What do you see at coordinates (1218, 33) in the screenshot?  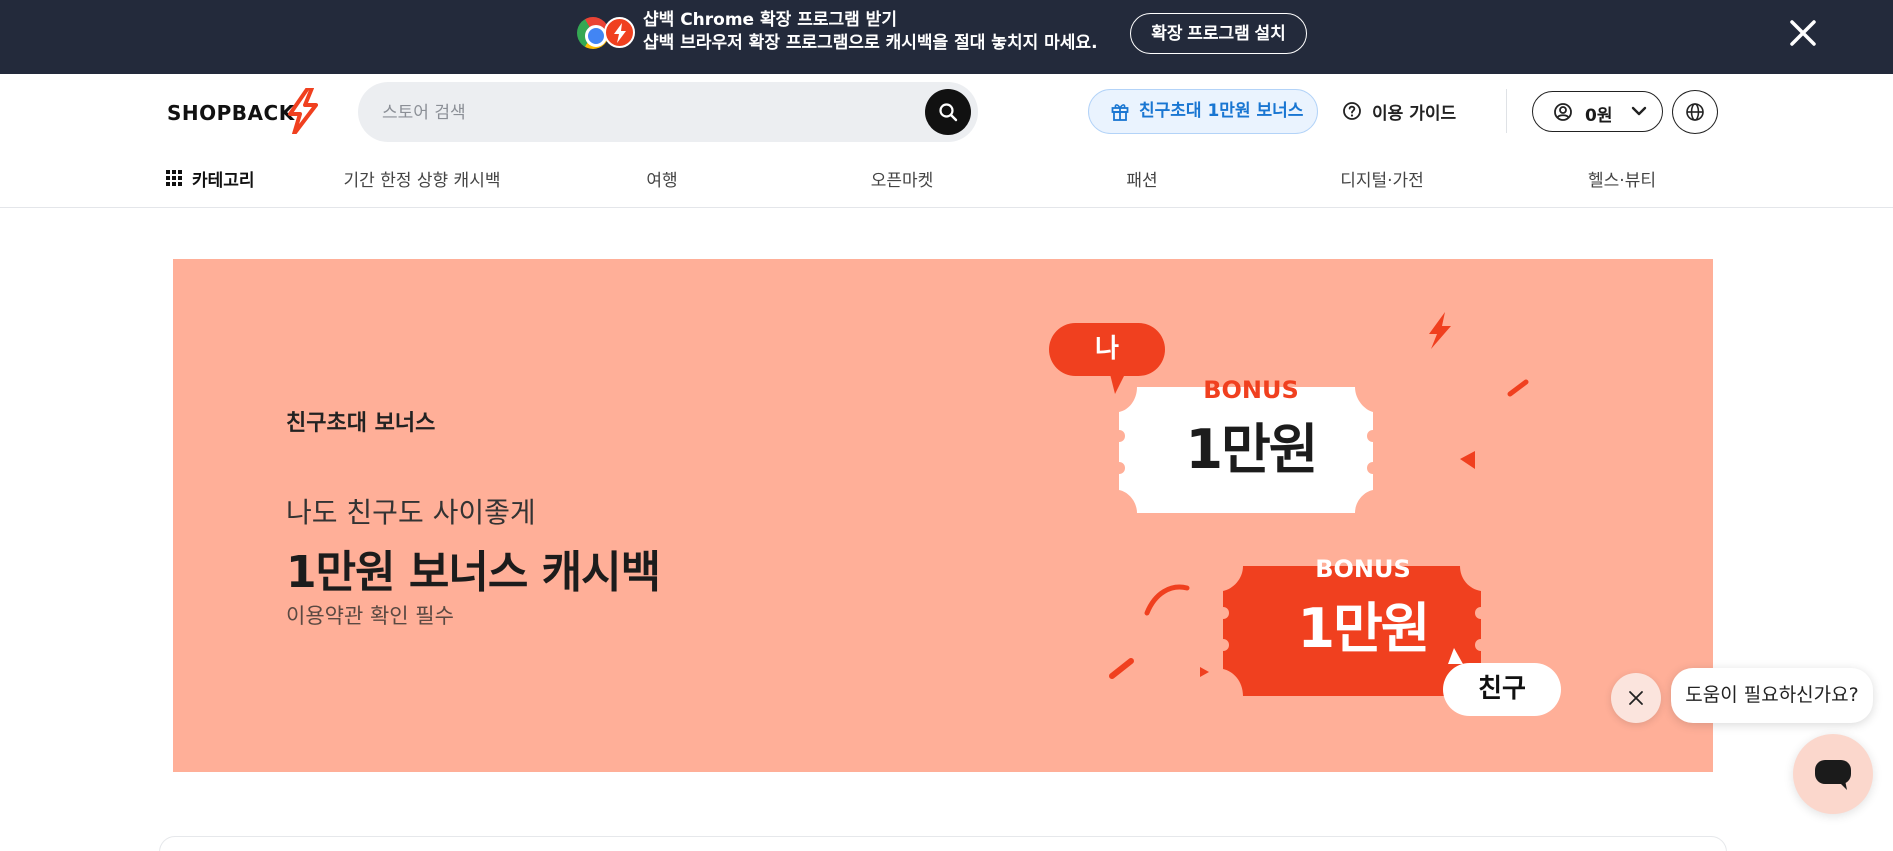 I see `install-extension-button: 확장 프로그램 설치` at bounding box center [1218, 33].